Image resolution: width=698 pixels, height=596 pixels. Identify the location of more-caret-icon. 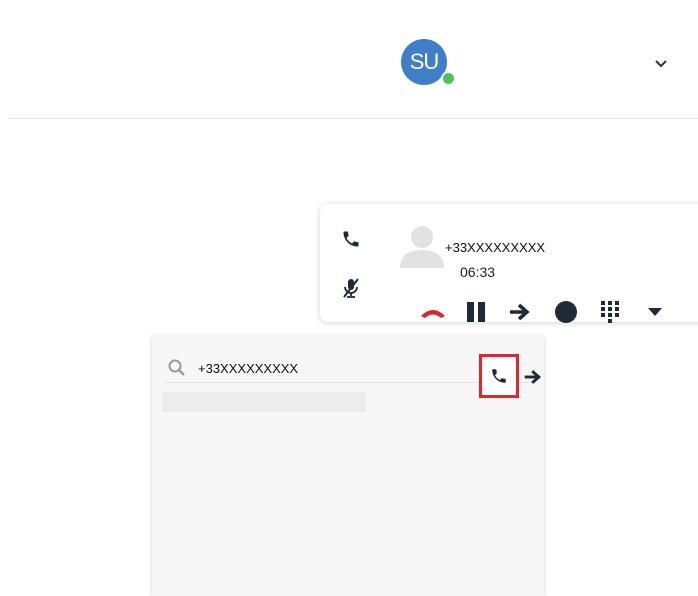
(655, 312).